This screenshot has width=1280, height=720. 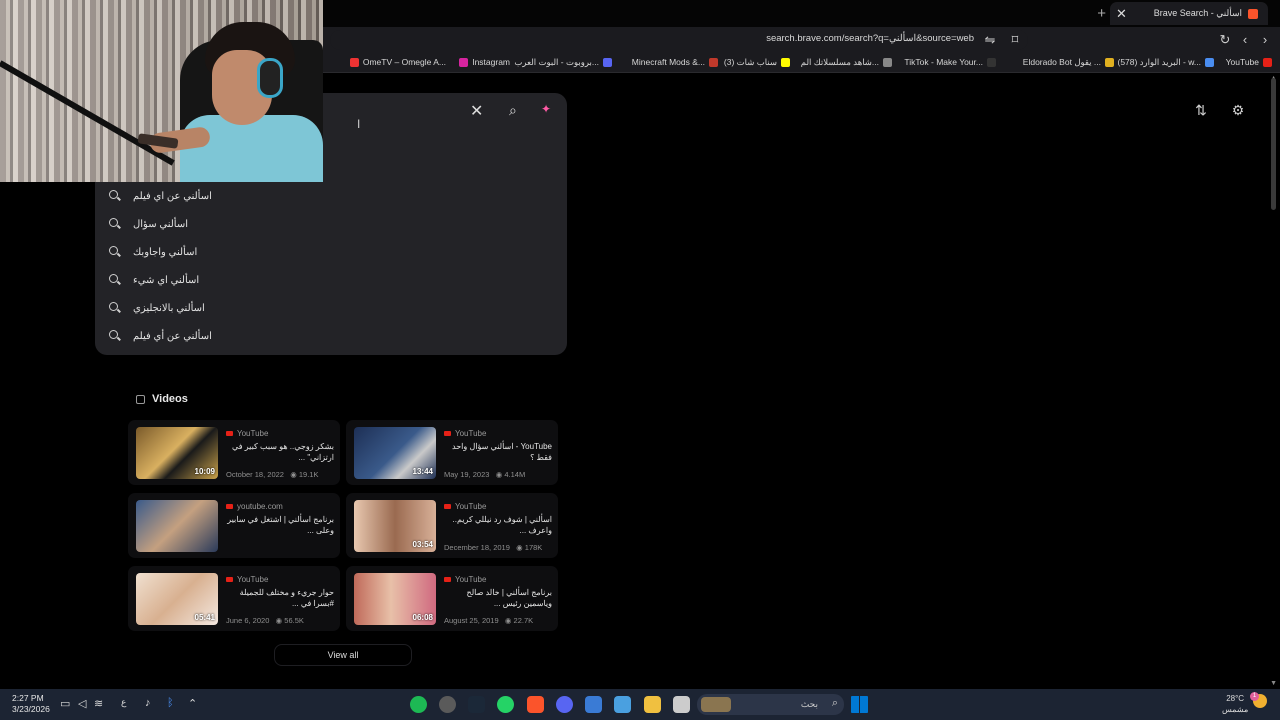 What do you see at coordinates (154, 280) in the screenshot?
I see `suggestion-item: اسألني اي شيء` at bounding box center [154, 280].